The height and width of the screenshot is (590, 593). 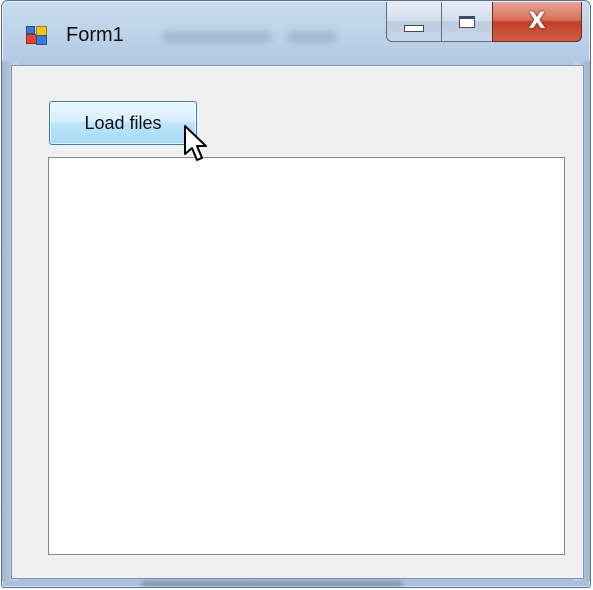 What do you see at coordinates (123, 123) in the screenshot?
I see `load-files-button: Load files` at bounding box center [123, 123].